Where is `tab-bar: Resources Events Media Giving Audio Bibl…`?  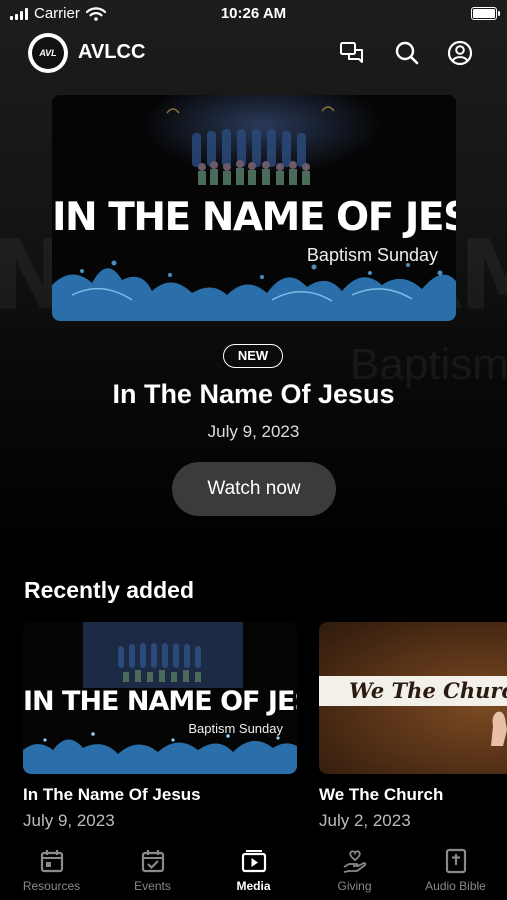 tab-bar: Resources Events Media Giving Audio Bibl… is located at coordinates (253, 871).